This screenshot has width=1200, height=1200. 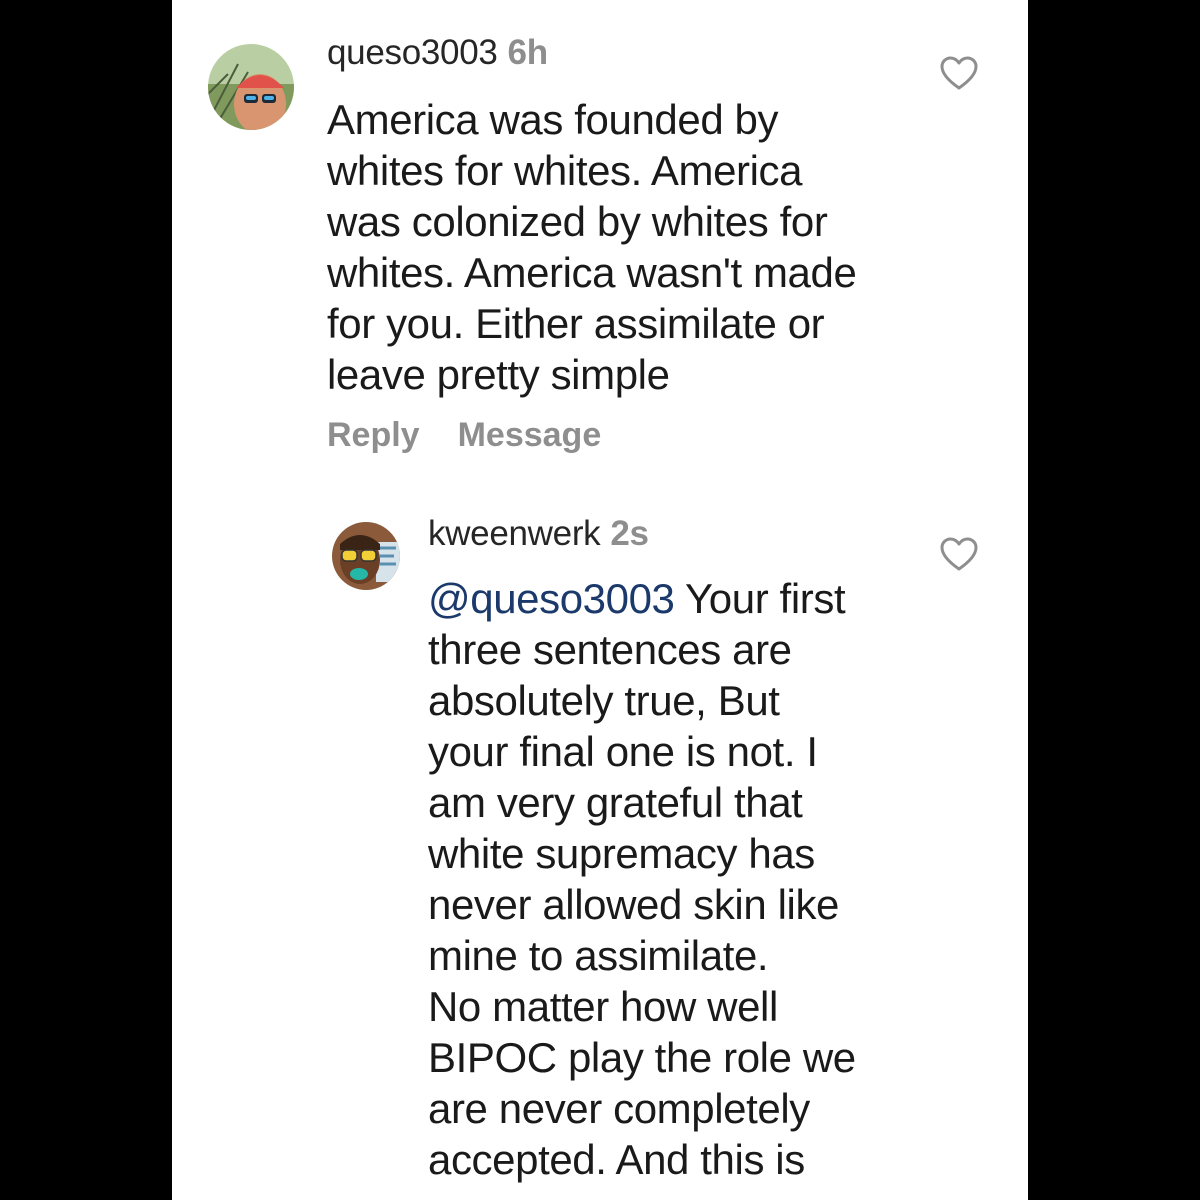 I want to click on reply-button: Reply, so click(x=373, y=435).